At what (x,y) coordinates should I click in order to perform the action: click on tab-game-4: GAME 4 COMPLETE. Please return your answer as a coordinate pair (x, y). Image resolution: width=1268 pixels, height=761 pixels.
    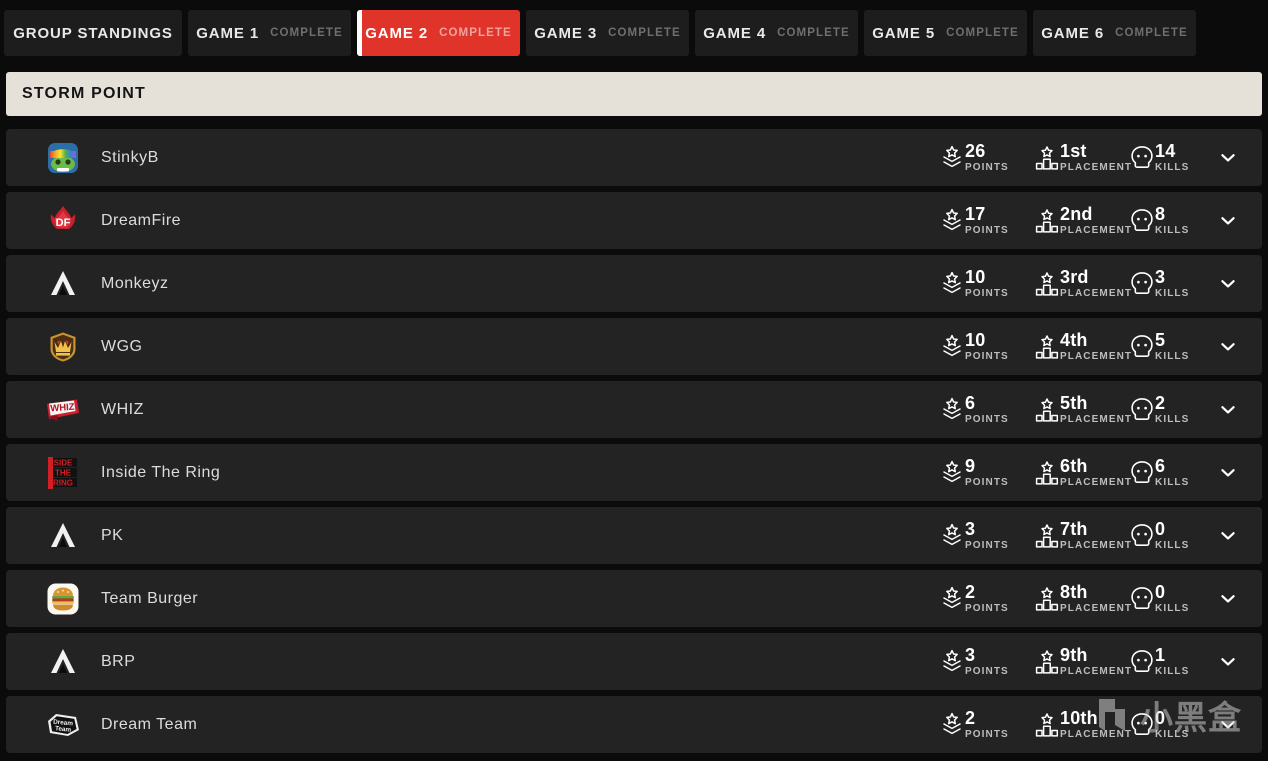
    Looking at the image, I should click on (776, 33).